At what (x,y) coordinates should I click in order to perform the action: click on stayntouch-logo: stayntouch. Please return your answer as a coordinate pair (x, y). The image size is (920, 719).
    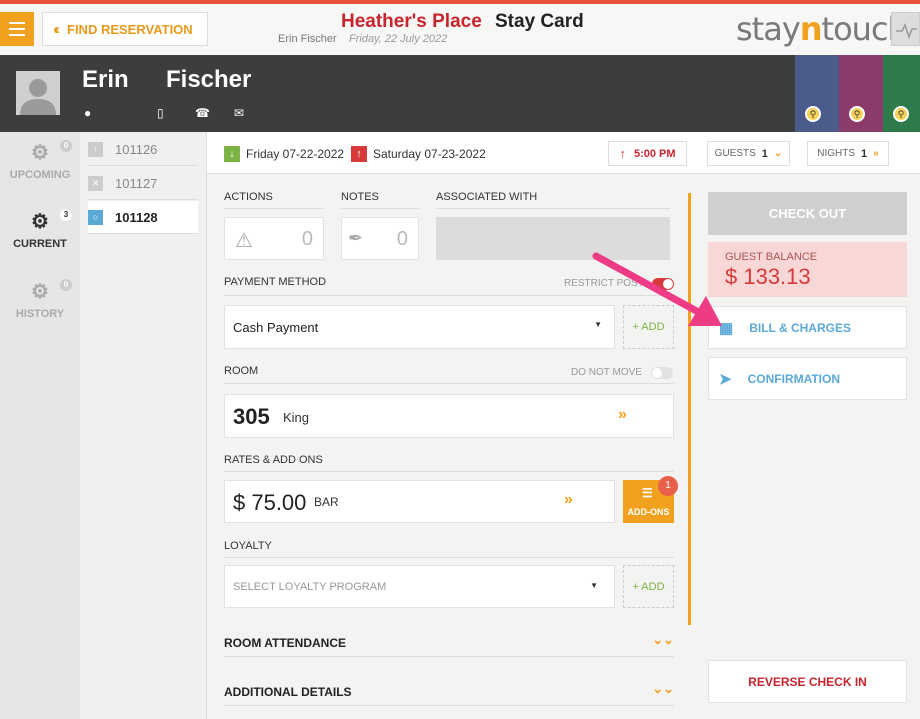
    Looking at the image, I should click on (822, 29).